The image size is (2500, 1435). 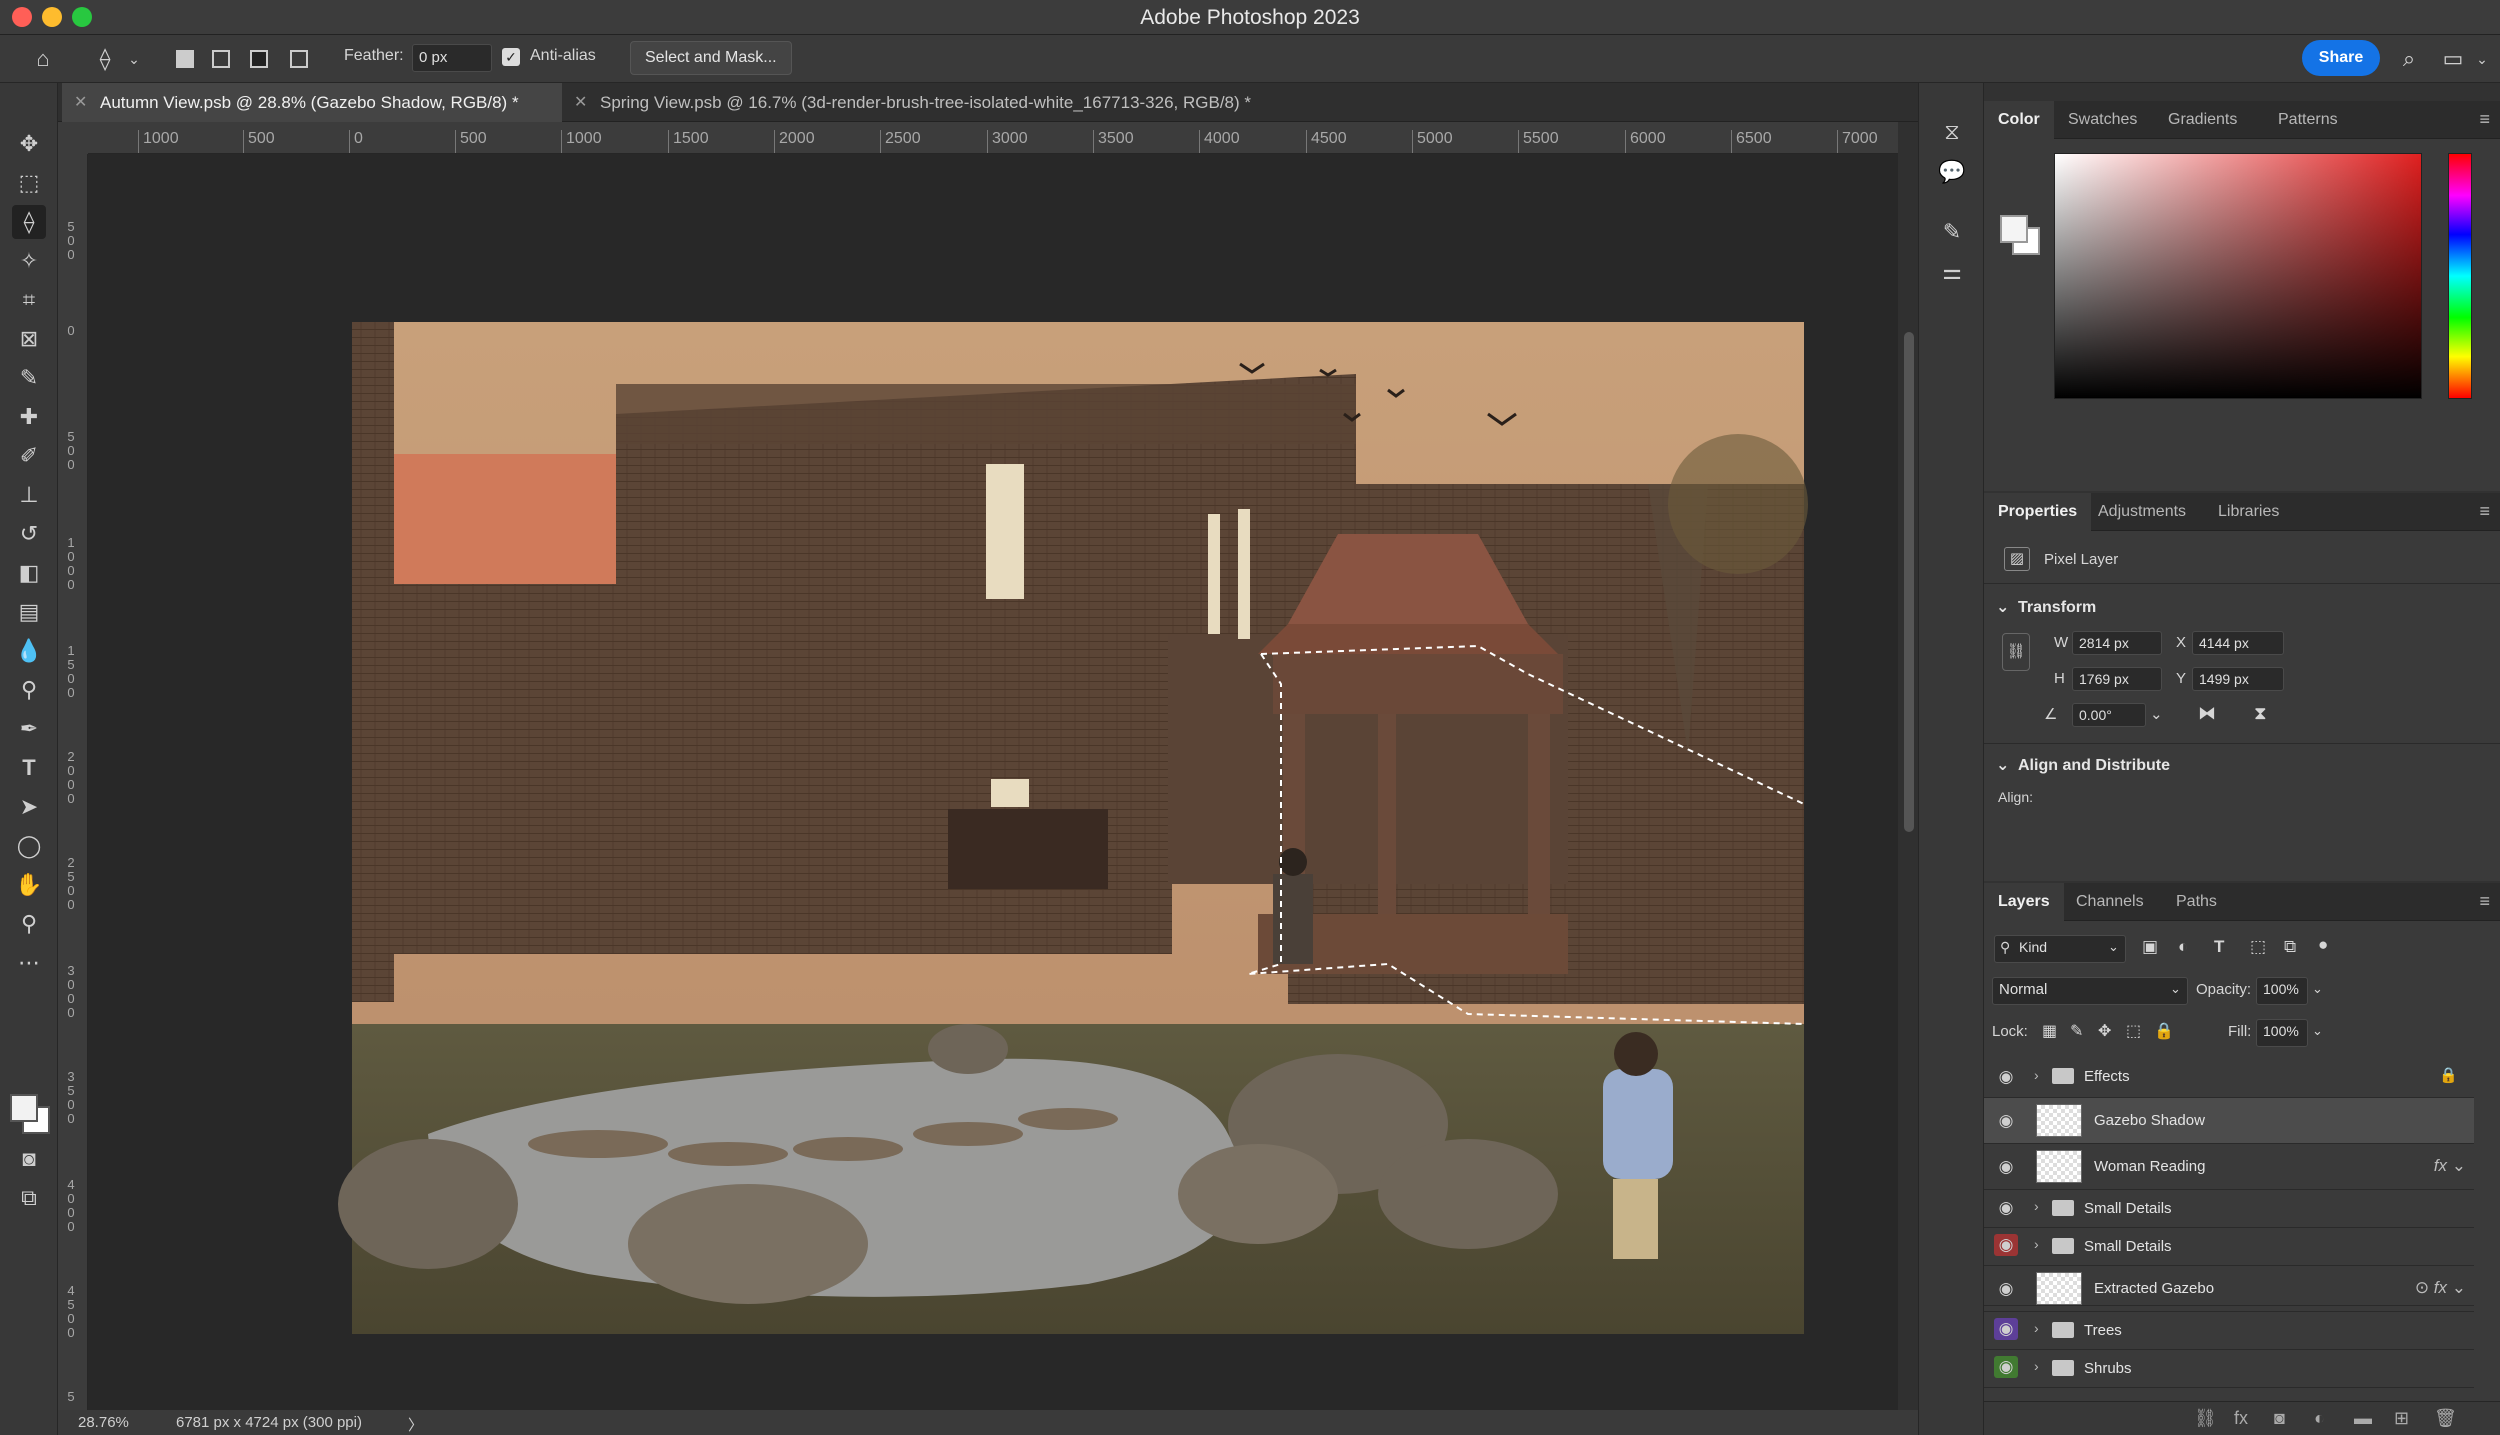 What do you see at coordinates (2108, 1368) in the screenshot?
I see `layer-name: Shrubs` at bounding box center [2108, 1368].